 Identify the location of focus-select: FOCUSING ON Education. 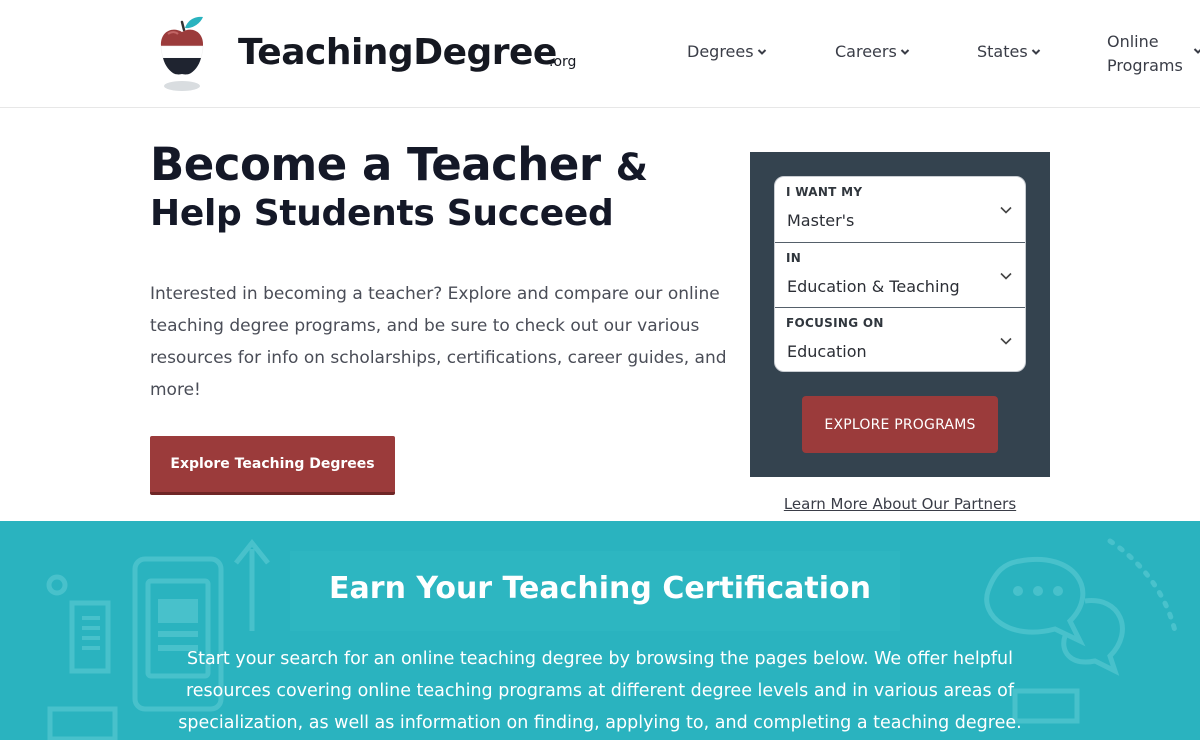
(900, 339).